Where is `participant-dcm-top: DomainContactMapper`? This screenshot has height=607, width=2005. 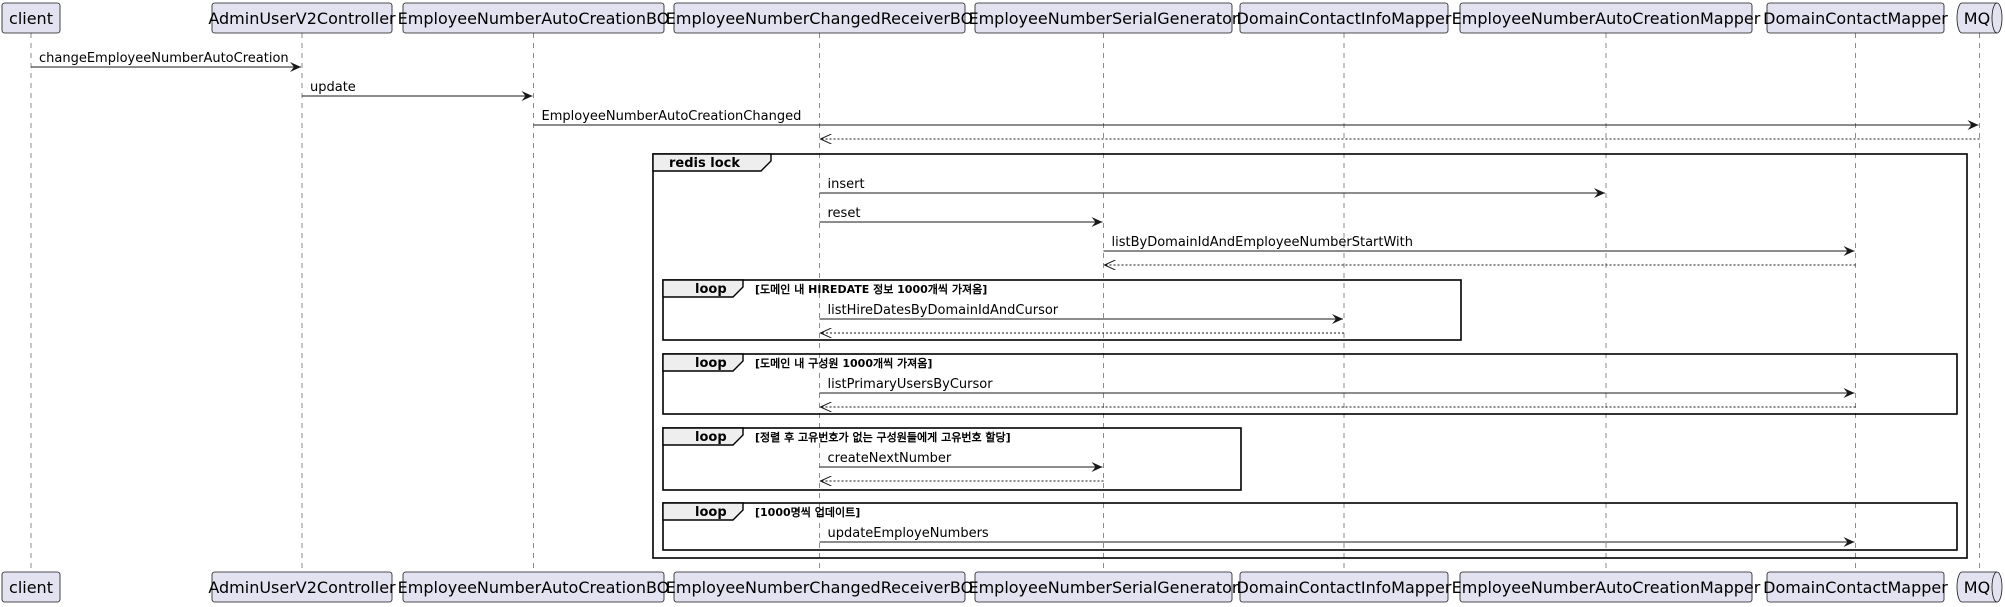 participant-dcm-top: DomainContactMapper is located at coordinates (1855, 18).